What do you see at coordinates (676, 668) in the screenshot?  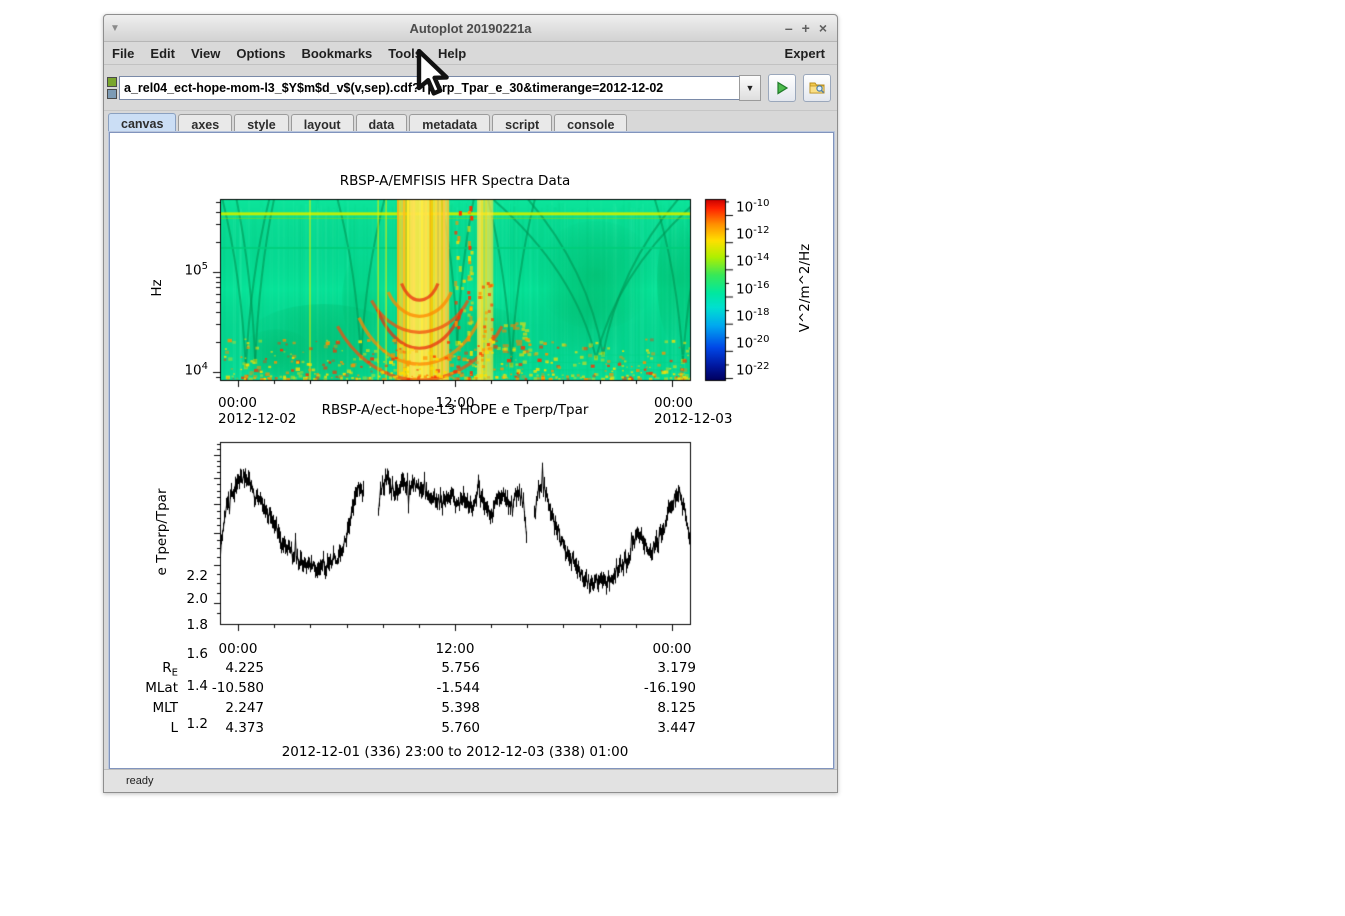 I see `orbit-value-0-2: 3.179` at bounding box center [676, 668].